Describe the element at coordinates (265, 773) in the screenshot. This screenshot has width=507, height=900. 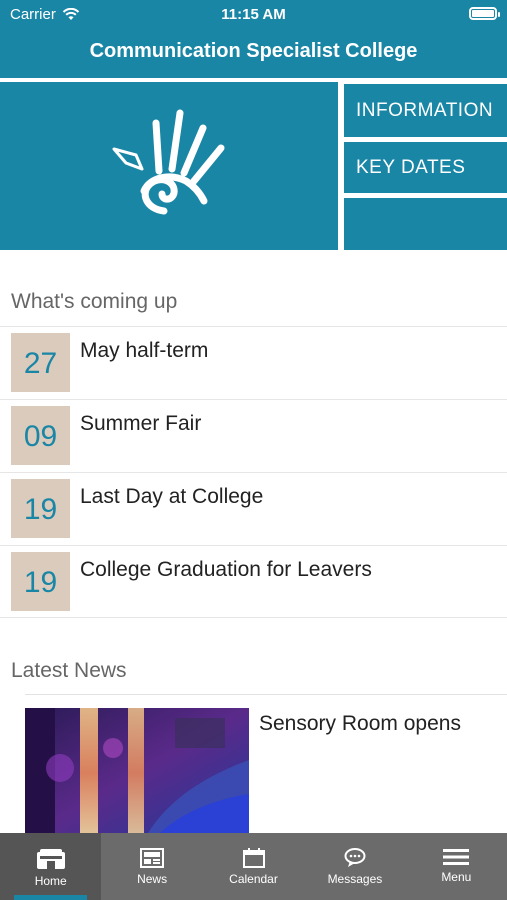
I see `news-item: Sensory Room opens` at that location.